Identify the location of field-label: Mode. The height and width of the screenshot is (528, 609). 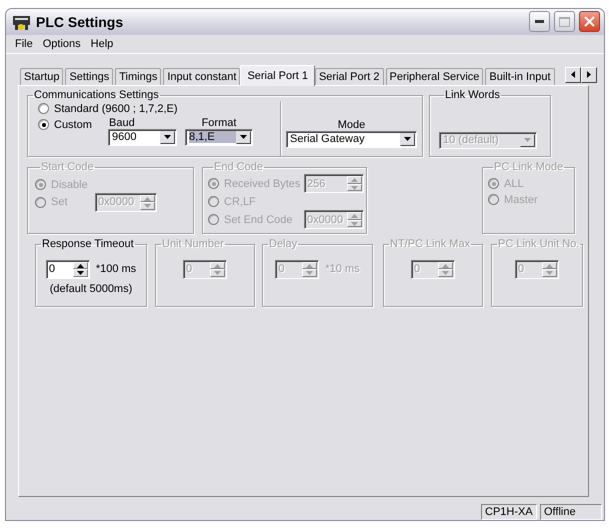
(352, 124).